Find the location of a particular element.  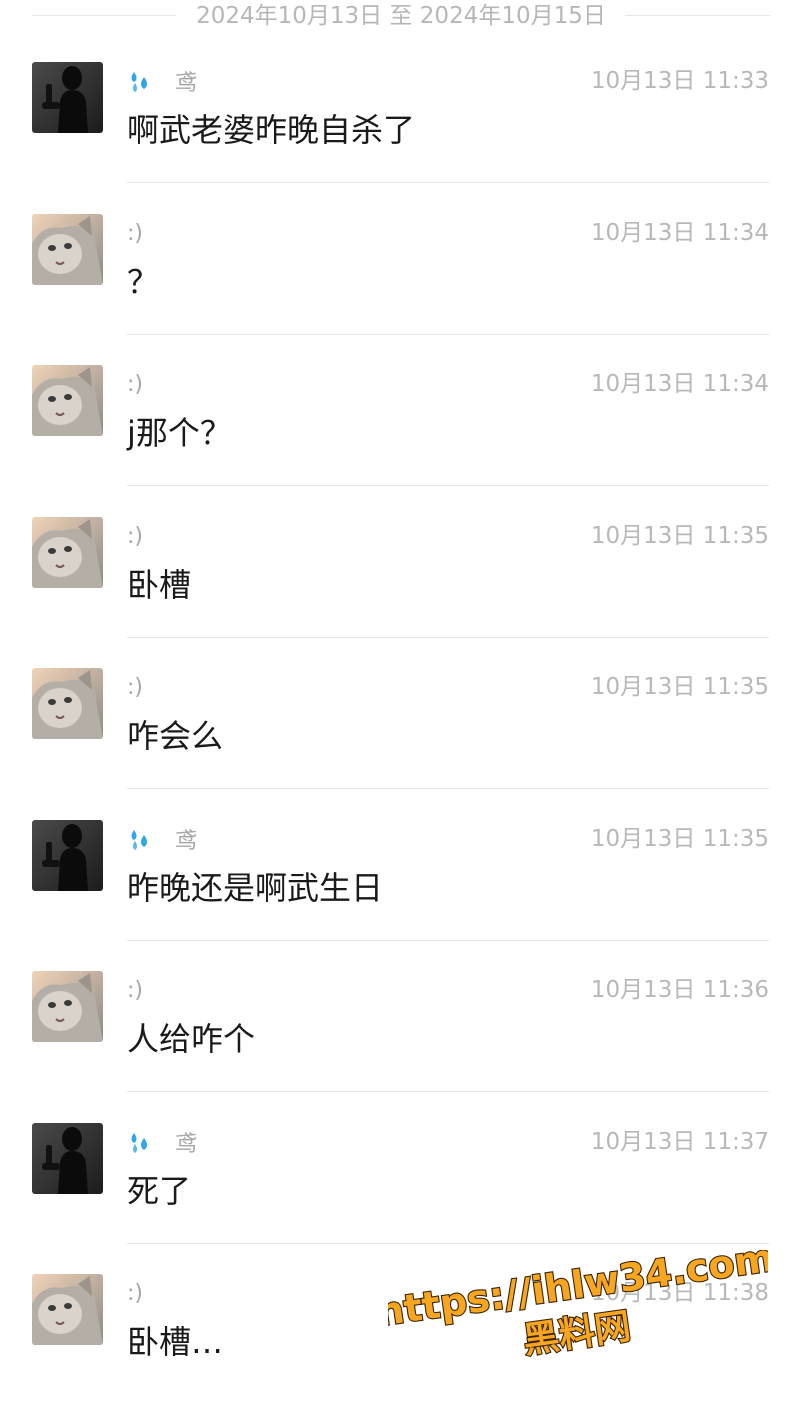

message-text: 昨晚还是啊武生日 is located at coordinates (255, 888).